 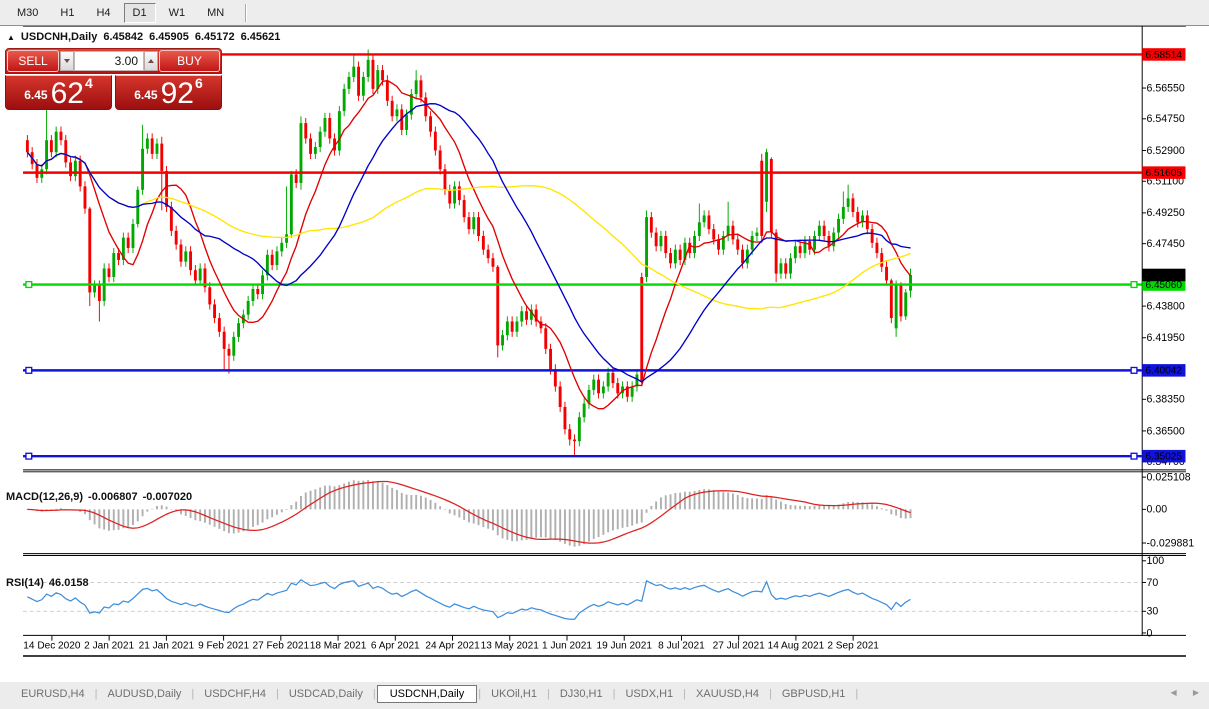 What do you see at coordinates (581, 694) in the screenshot?
I see `chart-tab-dj30: DJ30,H1` at bounding box center [581, 694].